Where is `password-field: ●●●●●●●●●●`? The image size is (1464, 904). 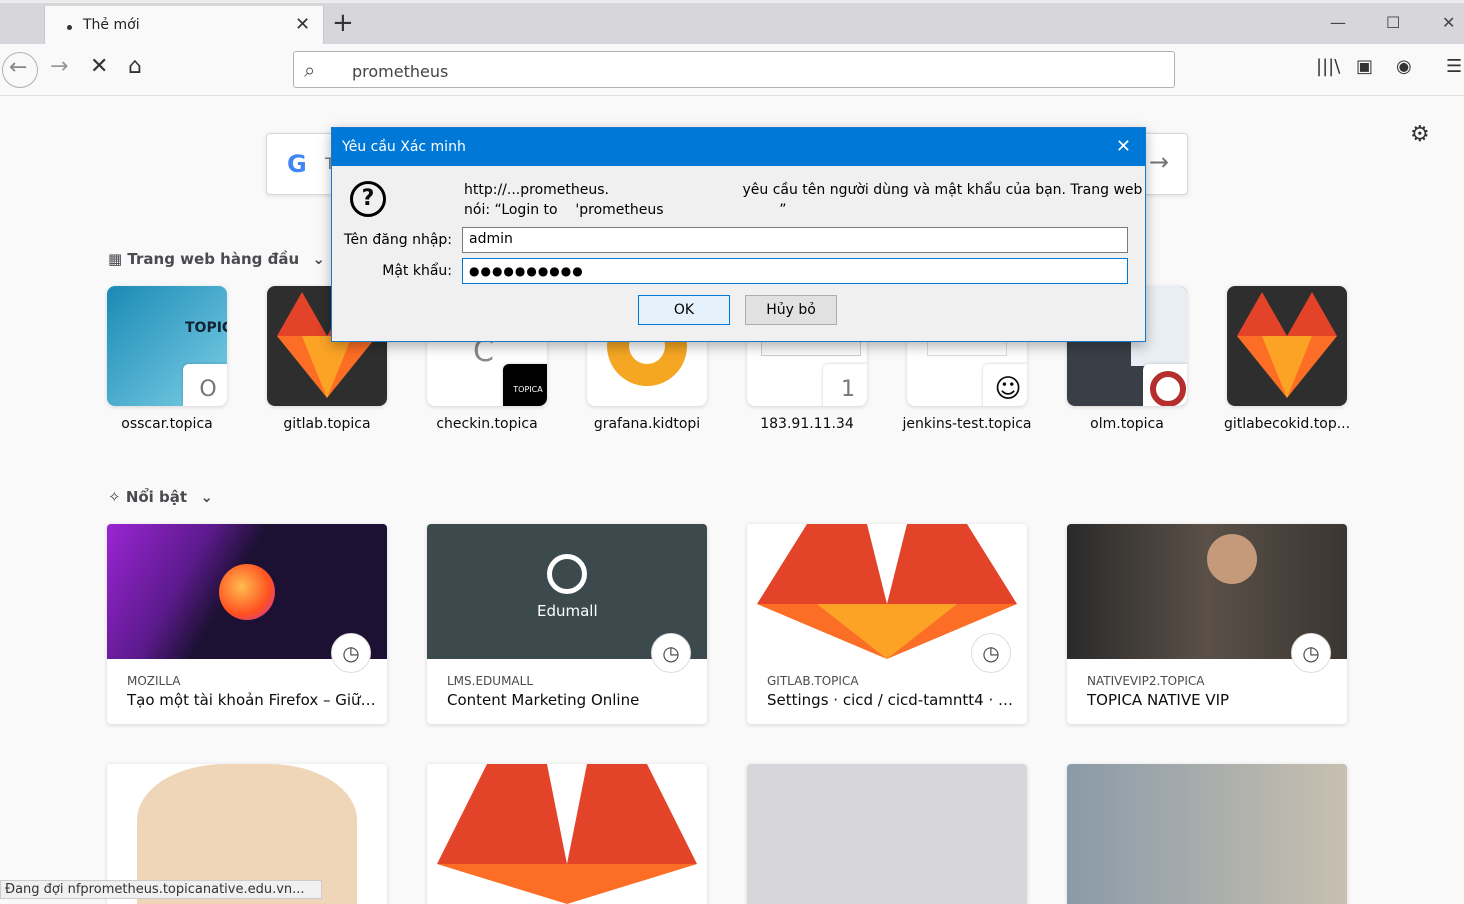 password-field: ●●●●●●●●●● is located at coordinates (795, 271).